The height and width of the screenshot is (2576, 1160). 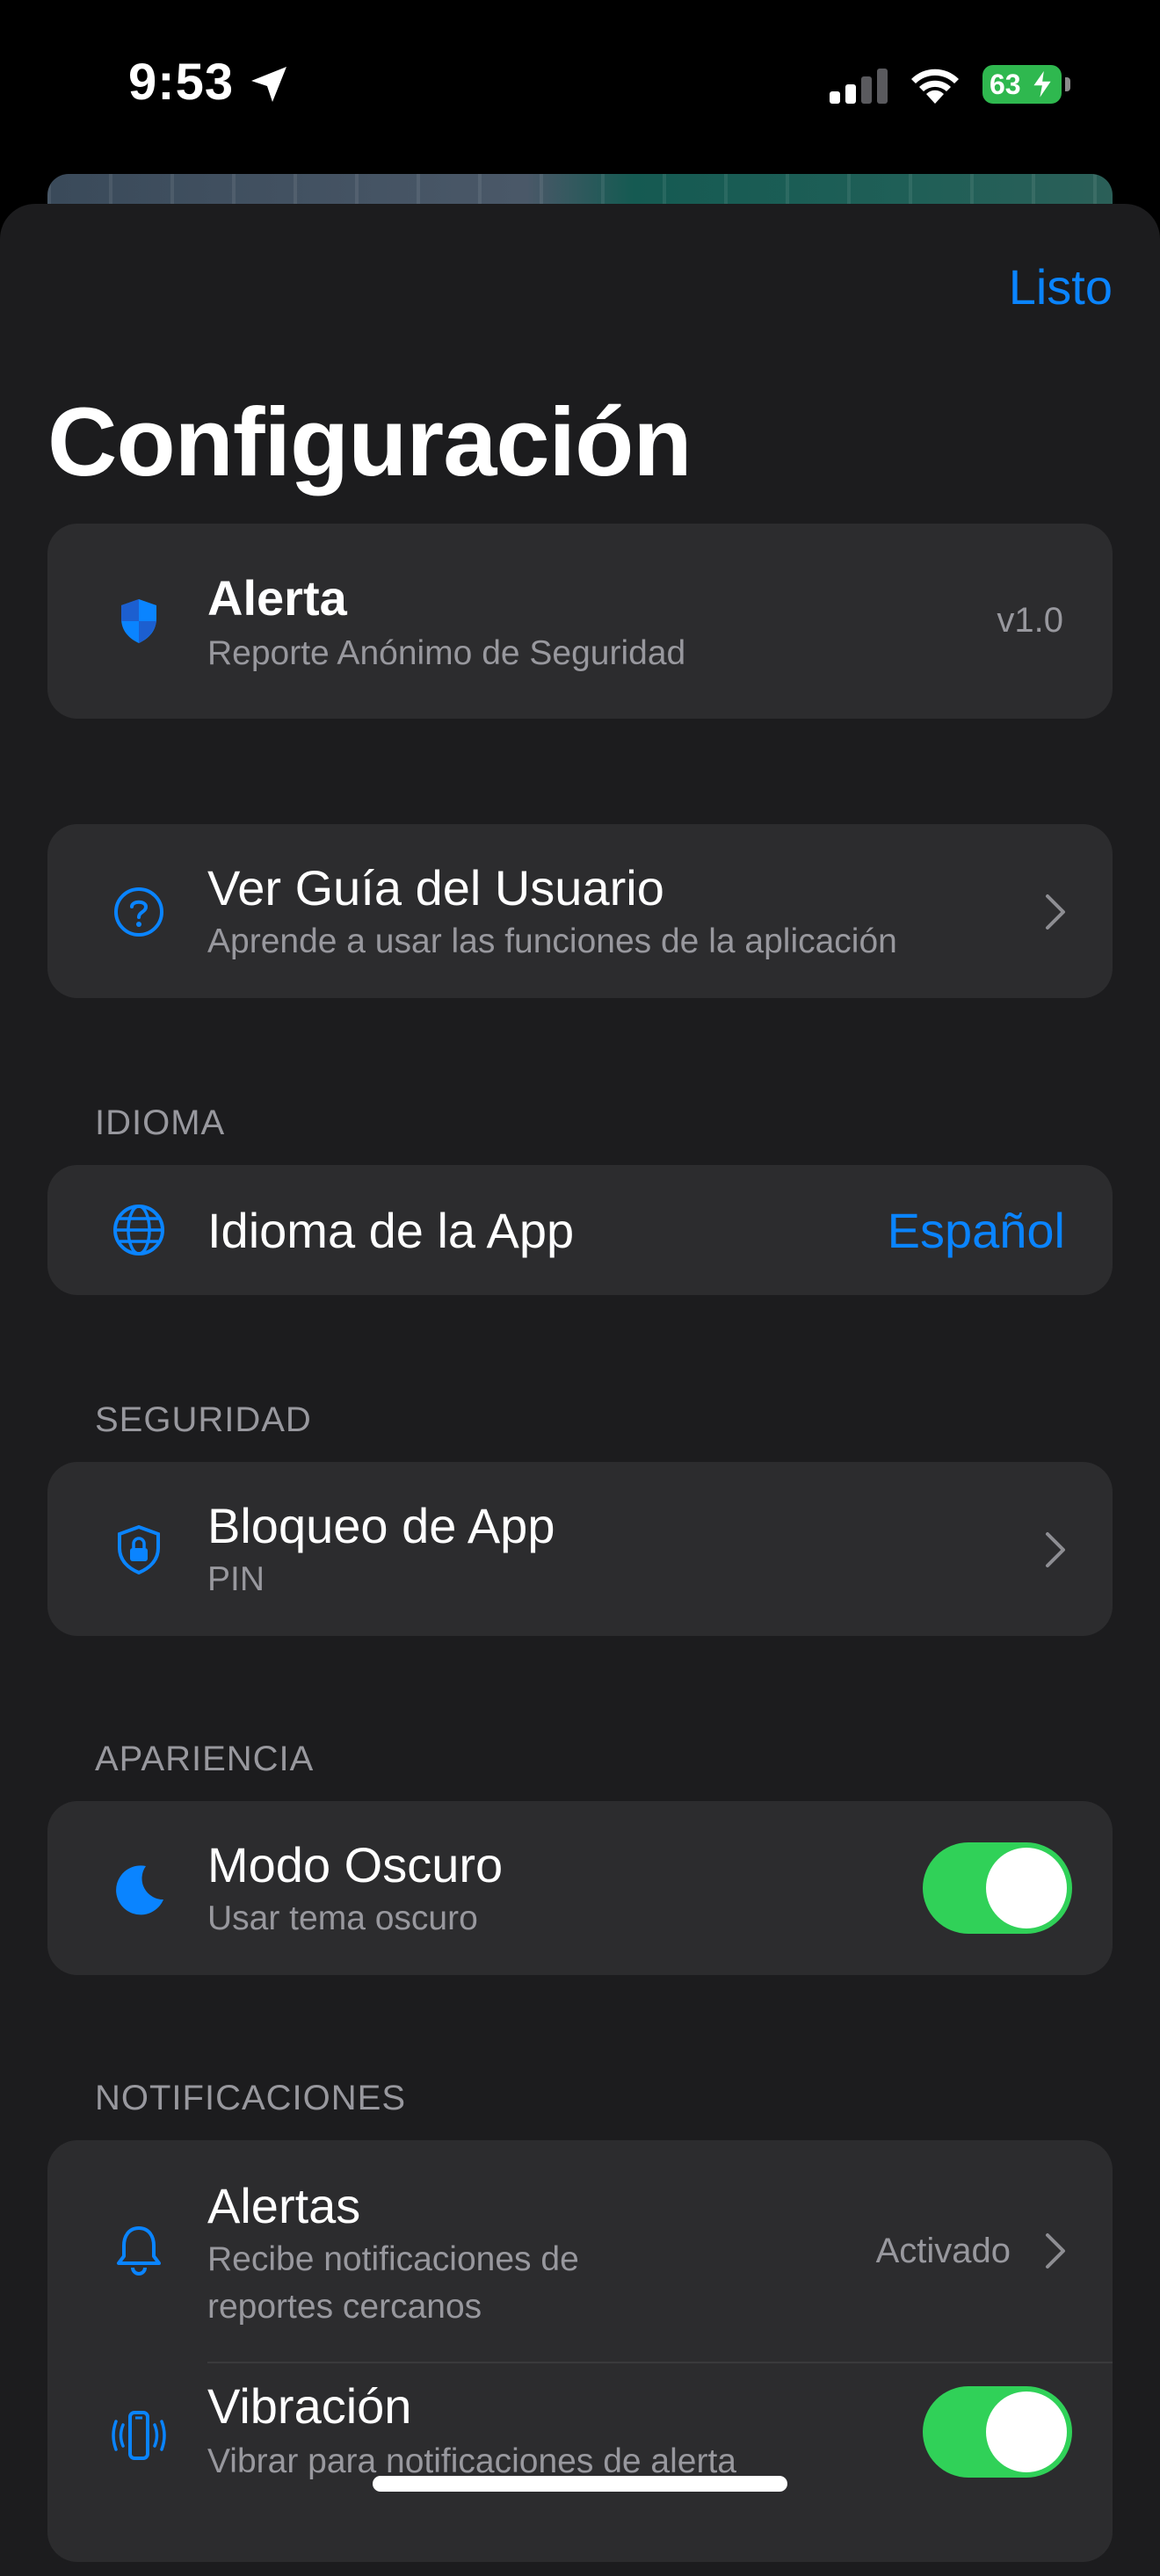 I want to click on section-header-appearance: APARIENCIA, so click(x=205, y=1759).